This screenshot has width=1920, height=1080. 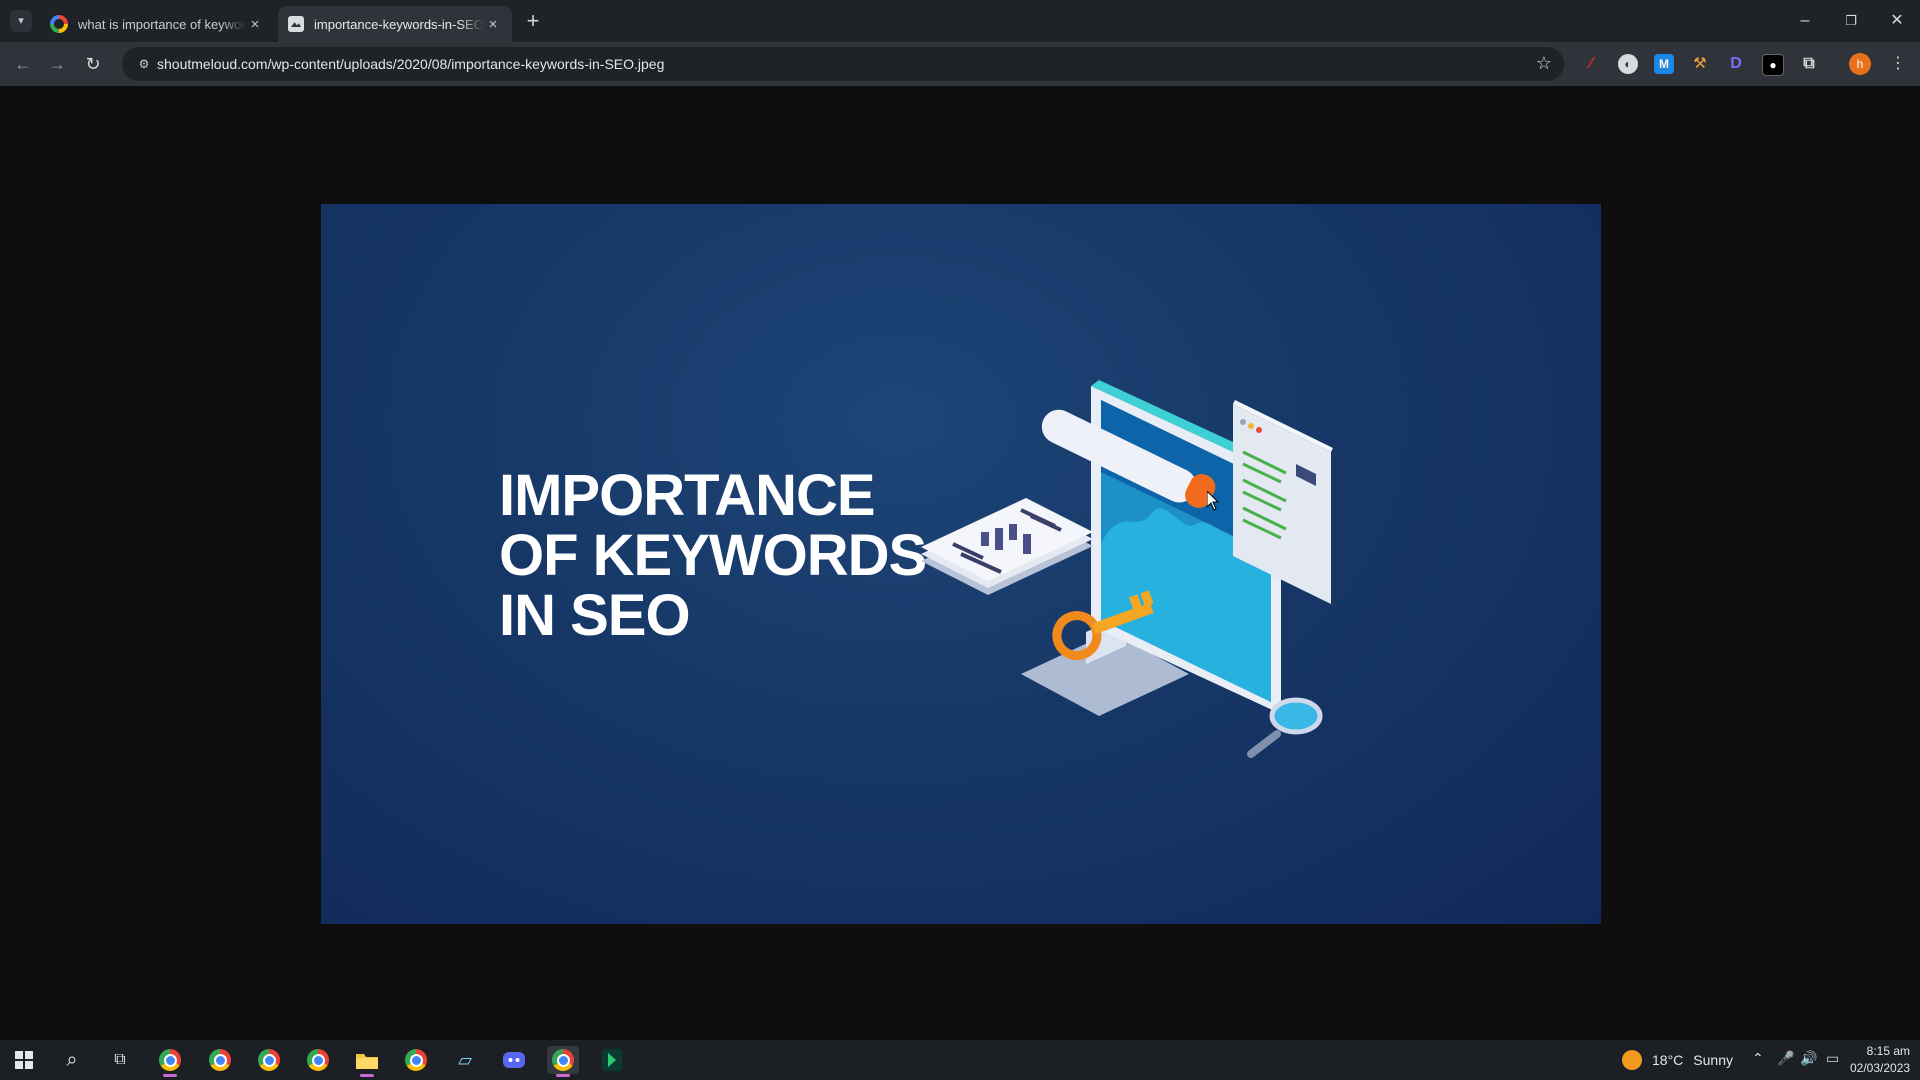 I want to click on tab-image: importance-keywords-in-SEO.jpeg ×, so click(x=395, y=24).